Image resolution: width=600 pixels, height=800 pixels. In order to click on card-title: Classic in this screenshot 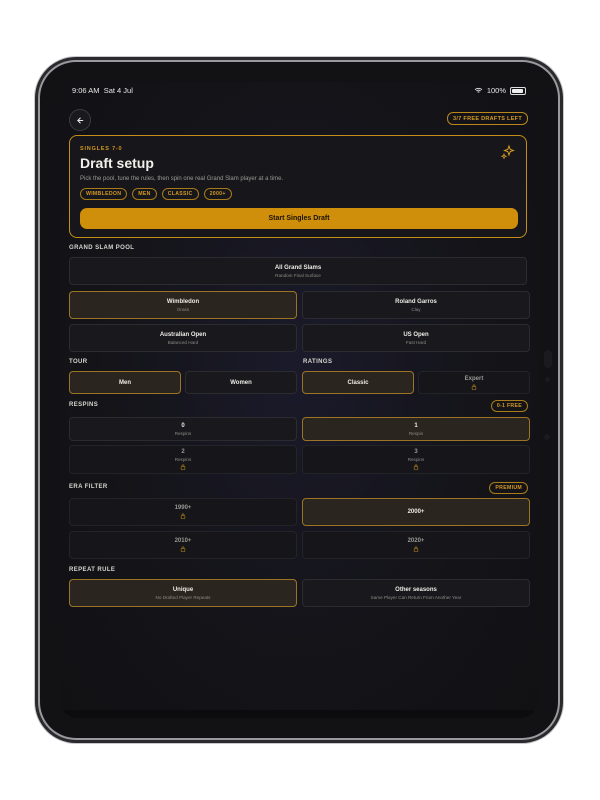, I will do `click(358, 382)`.